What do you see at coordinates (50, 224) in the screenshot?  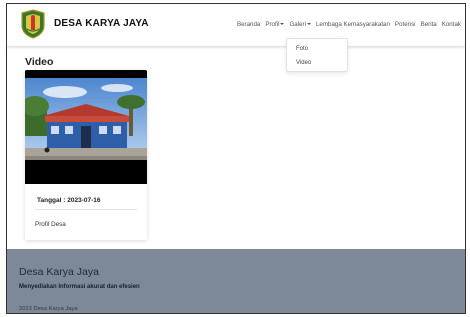 I see `card-category: Profil Desa` at bounding box center [50, 224].